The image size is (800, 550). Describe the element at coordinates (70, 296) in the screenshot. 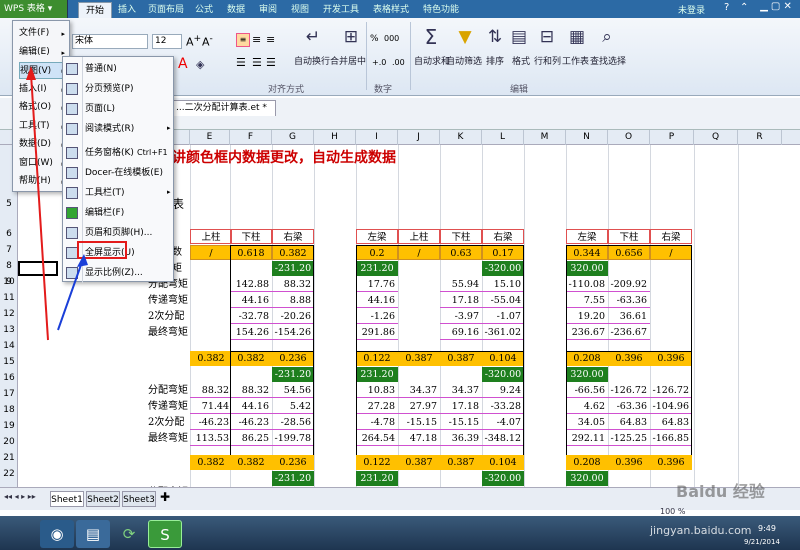

I see `blue-arrow-line` at that location.